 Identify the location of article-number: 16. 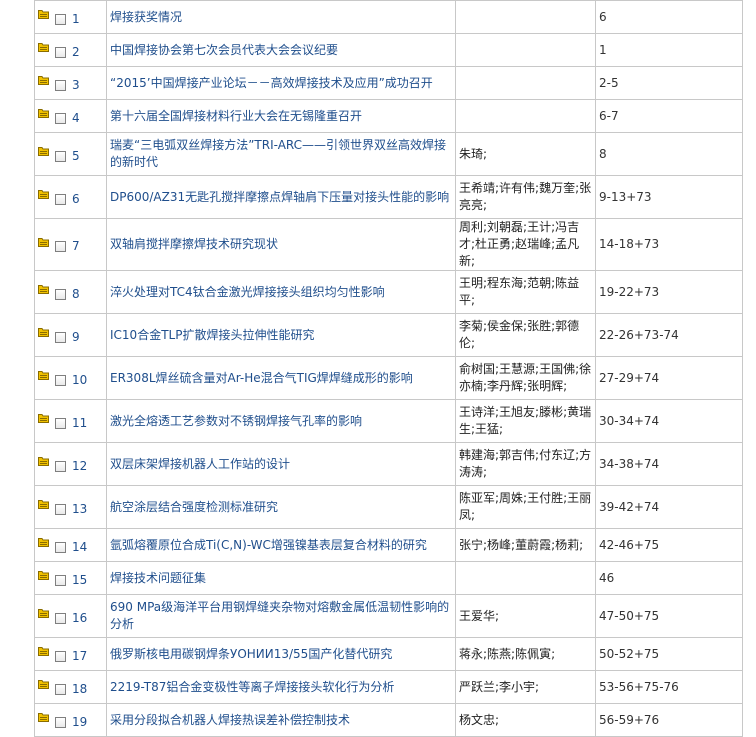
(80, 617).